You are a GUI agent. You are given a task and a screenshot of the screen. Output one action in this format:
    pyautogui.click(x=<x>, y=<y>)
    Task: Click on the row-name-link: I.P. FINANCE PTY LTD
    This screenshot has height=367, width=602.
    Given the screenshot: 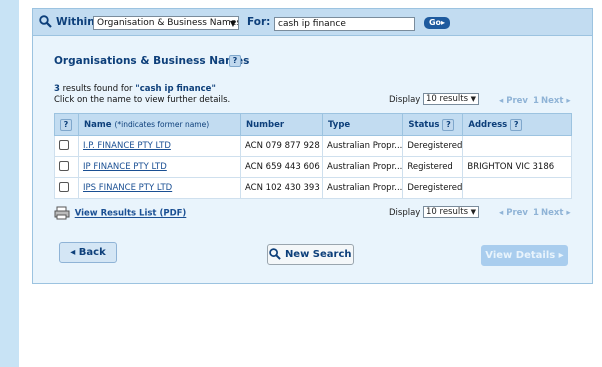 What is the action you would take?
    pyautogui.click(x=127, y=146)
    